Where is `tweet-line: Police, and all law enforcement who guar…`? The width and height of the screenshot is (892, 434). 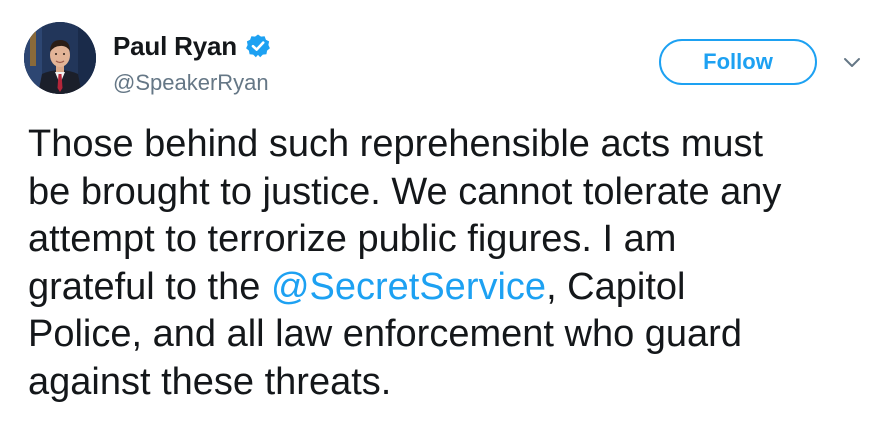 tweet-line: Police, and all law enforcement who guar… is located at coordinates (453, 335).